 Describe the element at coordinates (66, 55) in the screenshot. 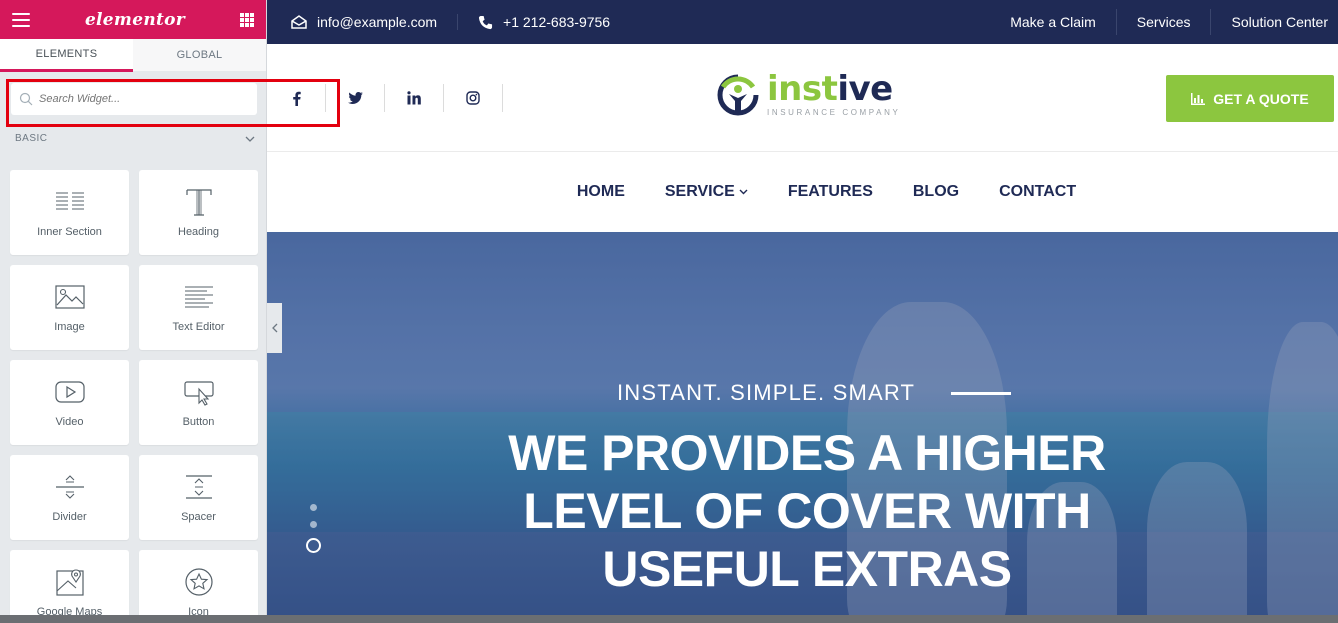

I see `tab-elements: ELEMENTS` at that location.